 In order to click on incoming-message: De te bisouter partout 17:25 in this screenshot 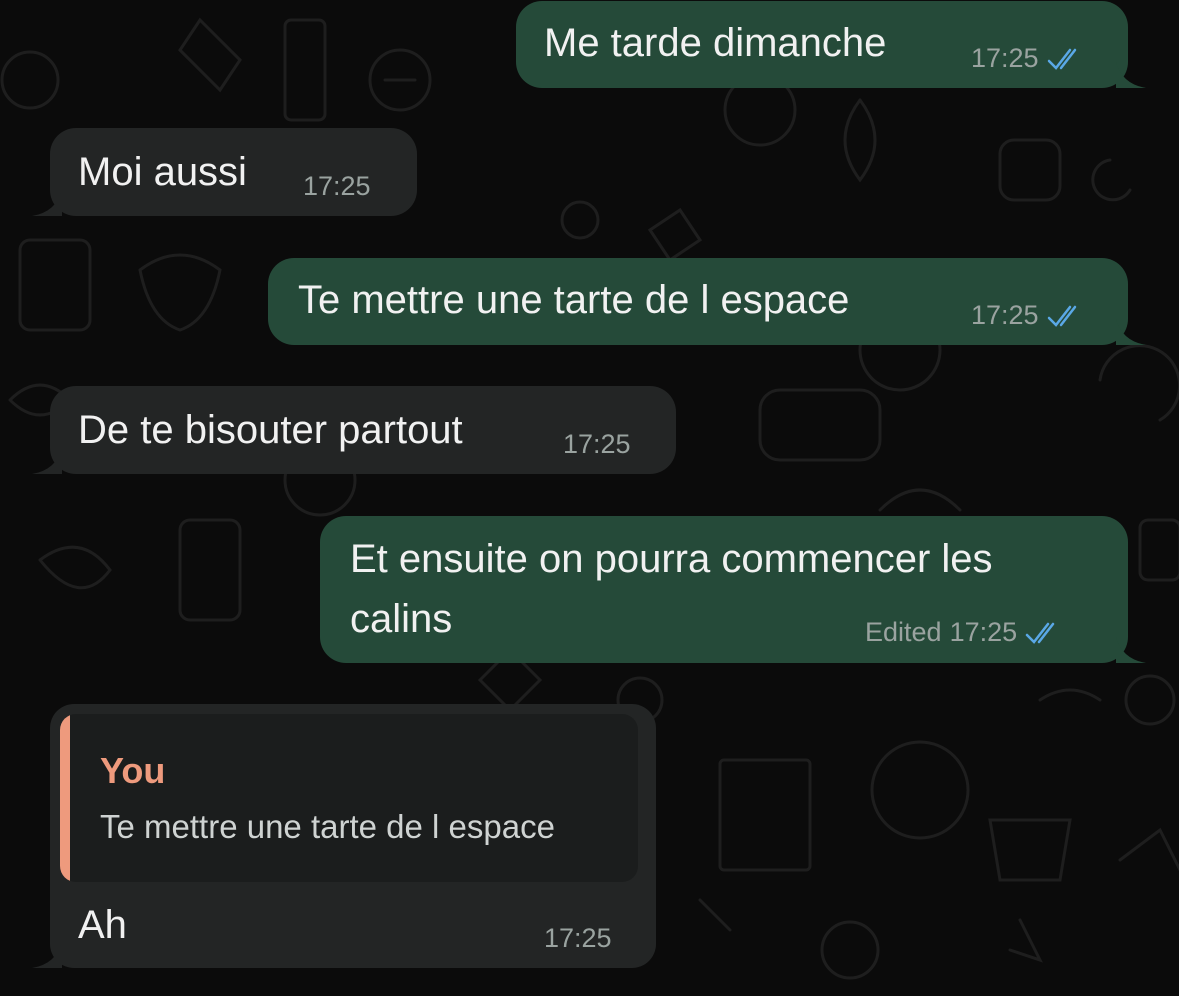, I will do `click(354, 430)`.